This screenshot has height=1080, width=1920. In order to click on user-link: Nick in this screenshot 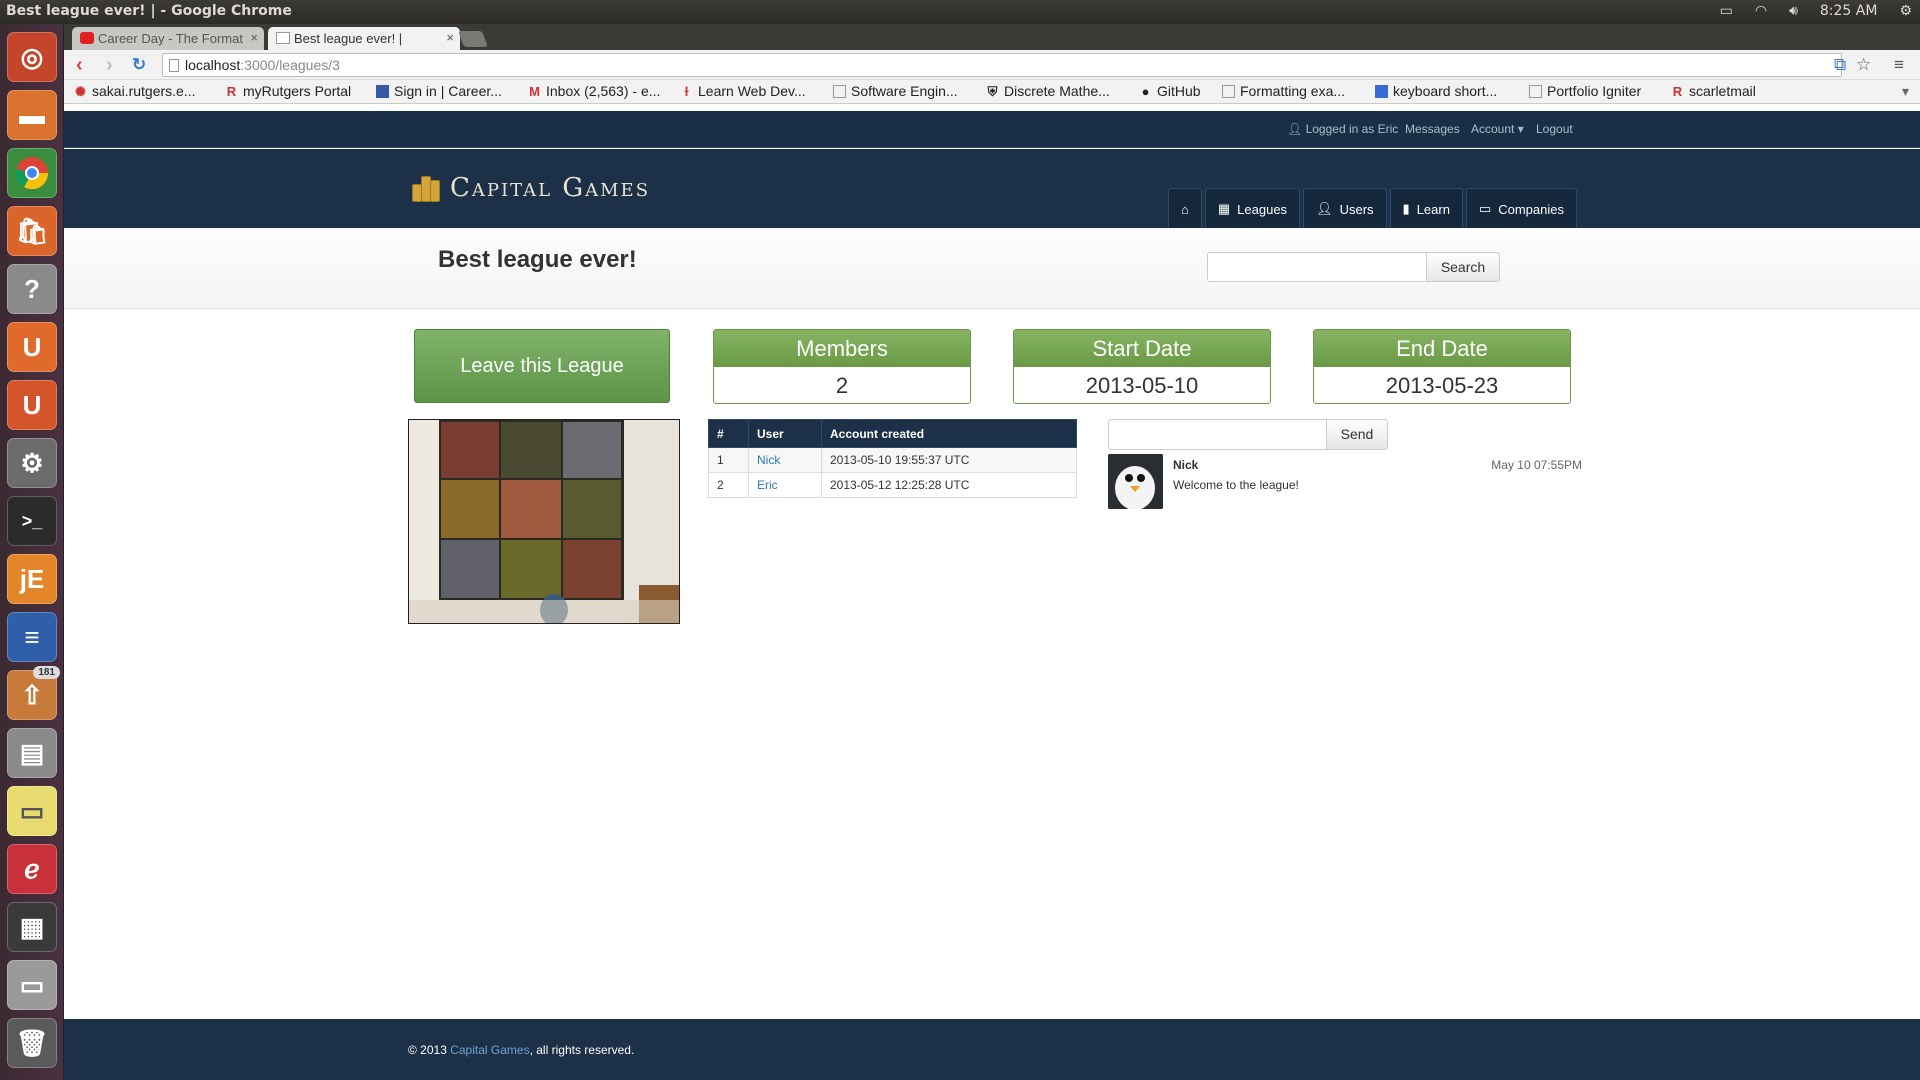, I will do `click(768, 460)`.